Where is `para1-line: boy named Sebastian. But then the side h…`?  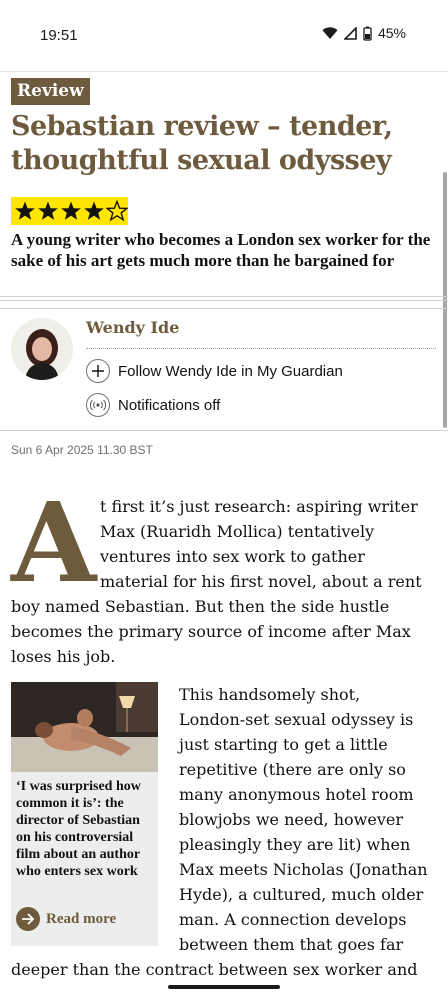
para1-line: boy named Sebastian. But then the side h… is located at coordinates (200, 606).